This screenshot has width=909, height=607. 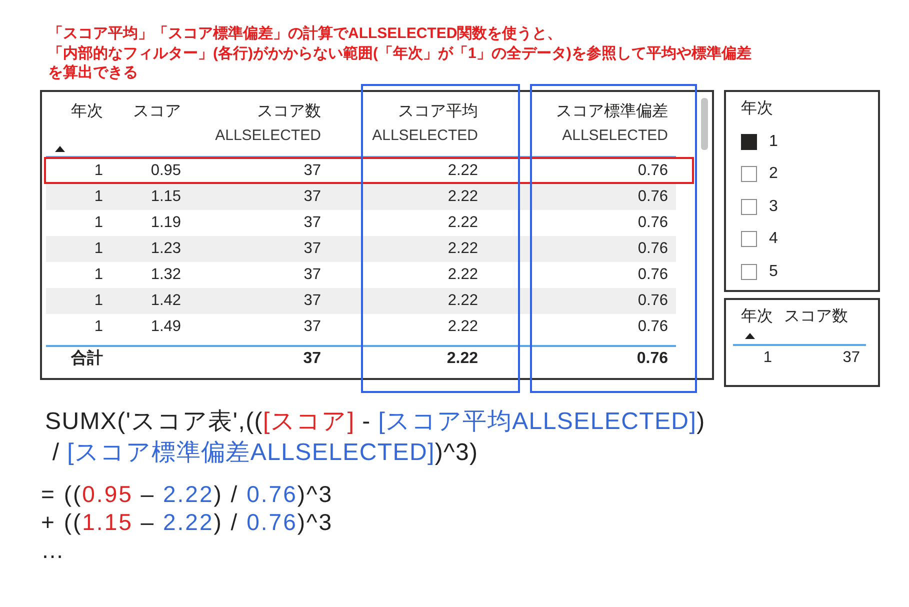 What do you see at coordinates (148, 301) in the screenshot?
I see `table-cell: 1.42` at bounding box center [148, 301].